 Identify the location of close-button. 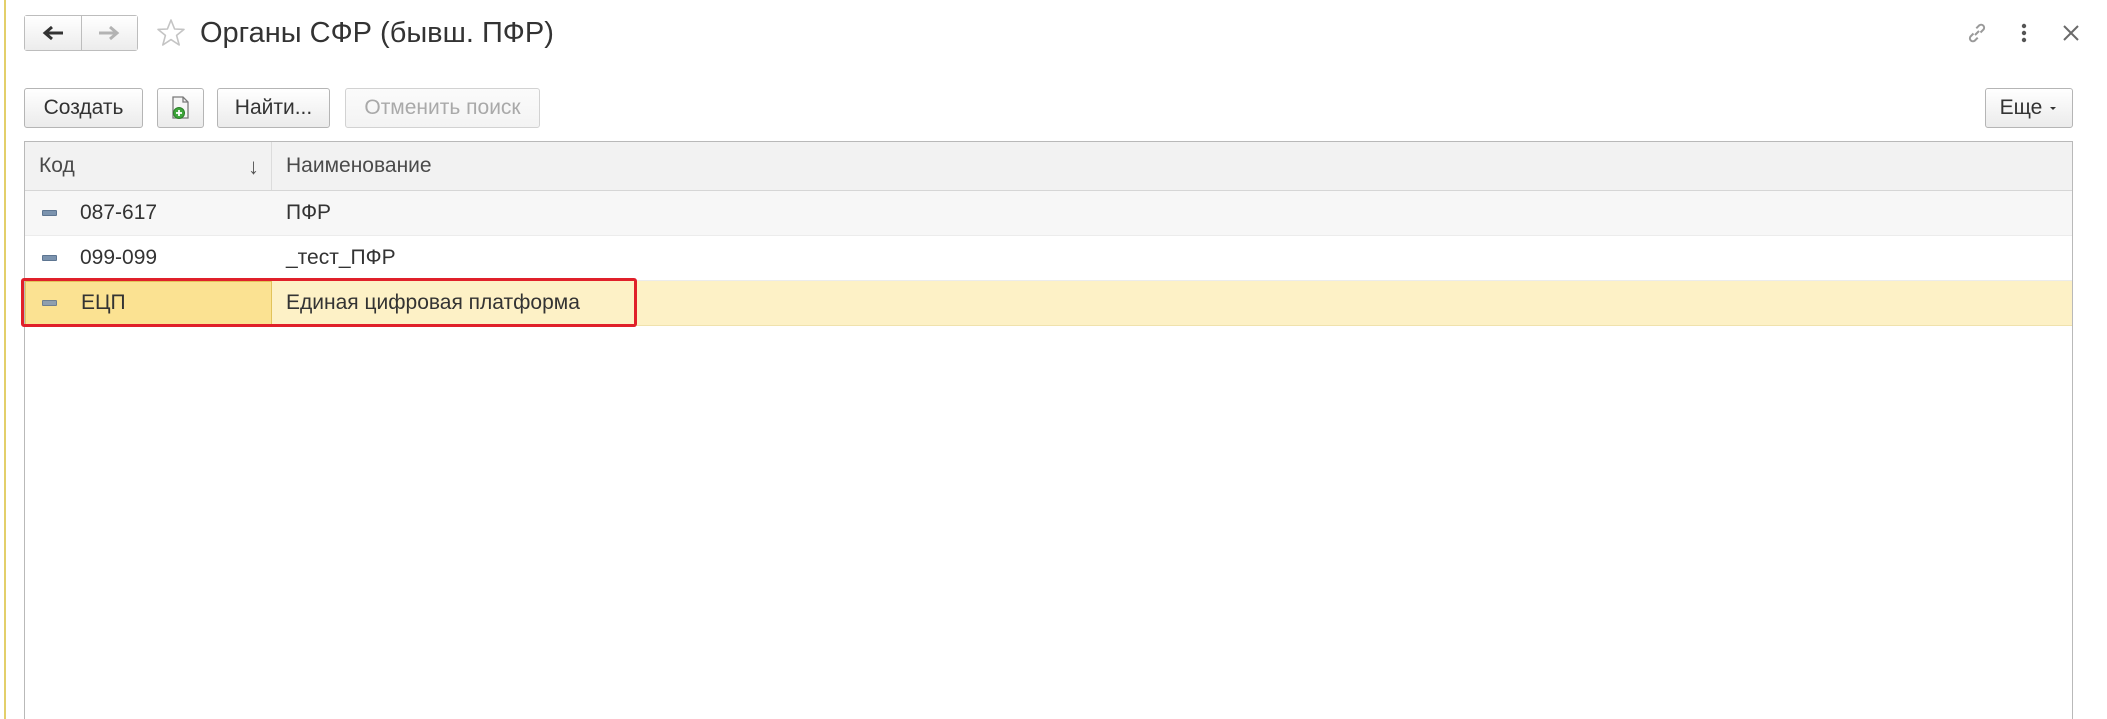
(2071, 33).